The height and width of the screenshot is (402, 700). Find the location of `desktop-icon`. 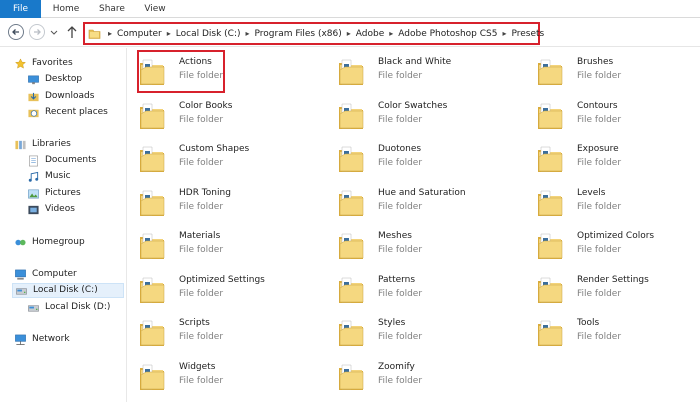

desktop-icon is located at coordinates (33, 79).